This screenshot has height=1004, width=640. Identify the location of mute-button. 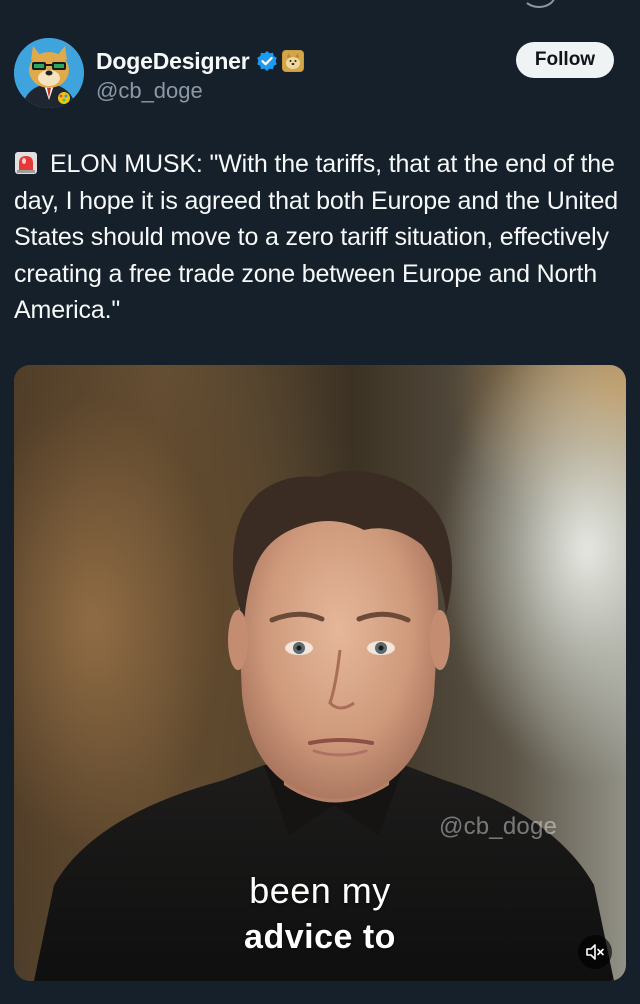
(595, 952).